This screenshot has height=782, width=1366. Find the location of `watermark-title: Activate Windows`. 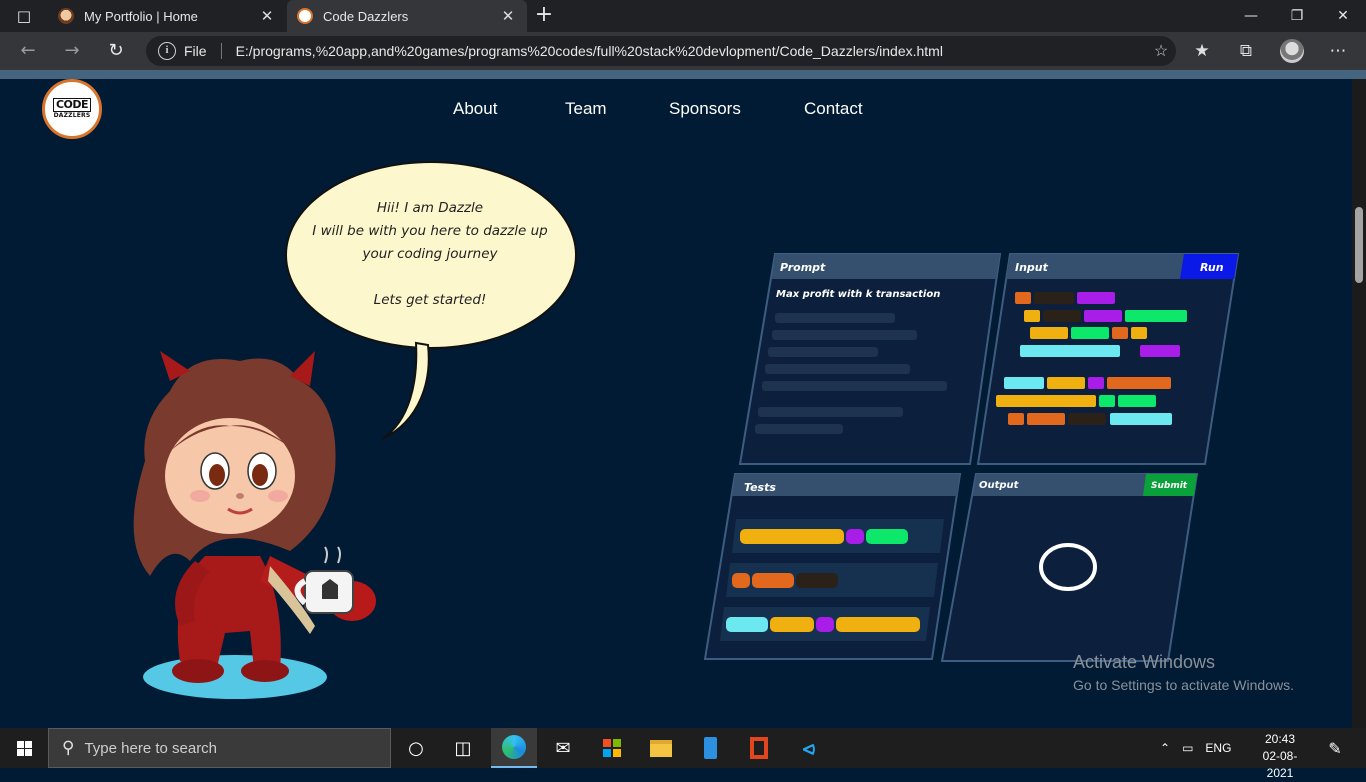

watermark-title: Activate Windows is located at coordinates (1144, 662).